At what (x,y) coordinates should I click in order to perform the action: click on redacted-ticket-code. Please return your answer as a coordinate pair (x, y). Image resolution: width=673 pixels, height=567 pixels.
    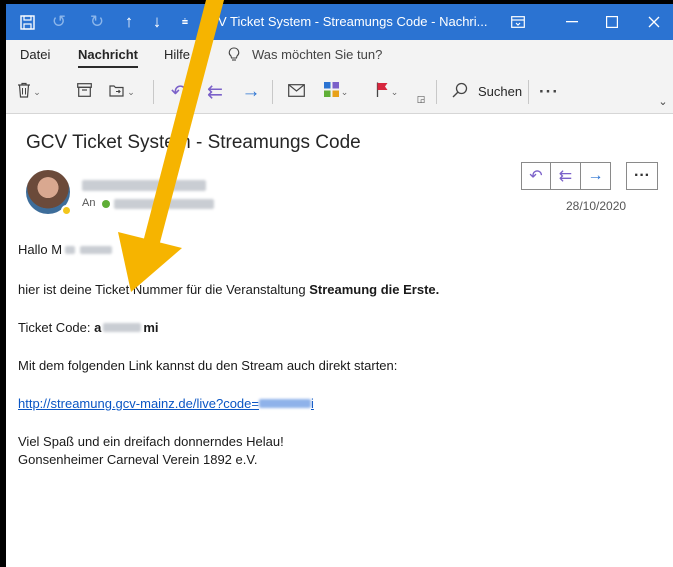
    Looking at the image, I should click on (122, 327).